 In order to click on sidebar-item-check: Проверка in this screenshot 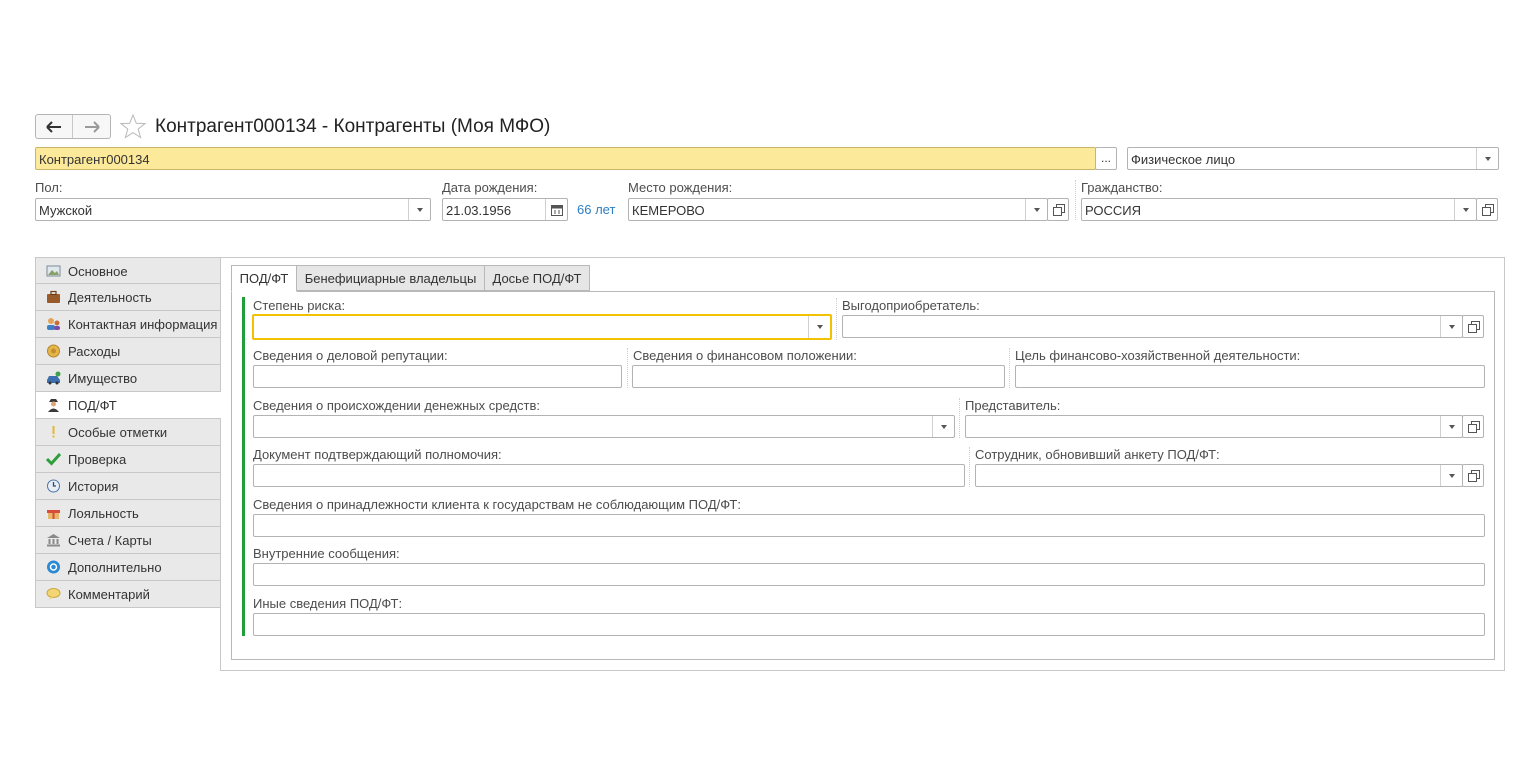, I will do `click(128, 459)`.